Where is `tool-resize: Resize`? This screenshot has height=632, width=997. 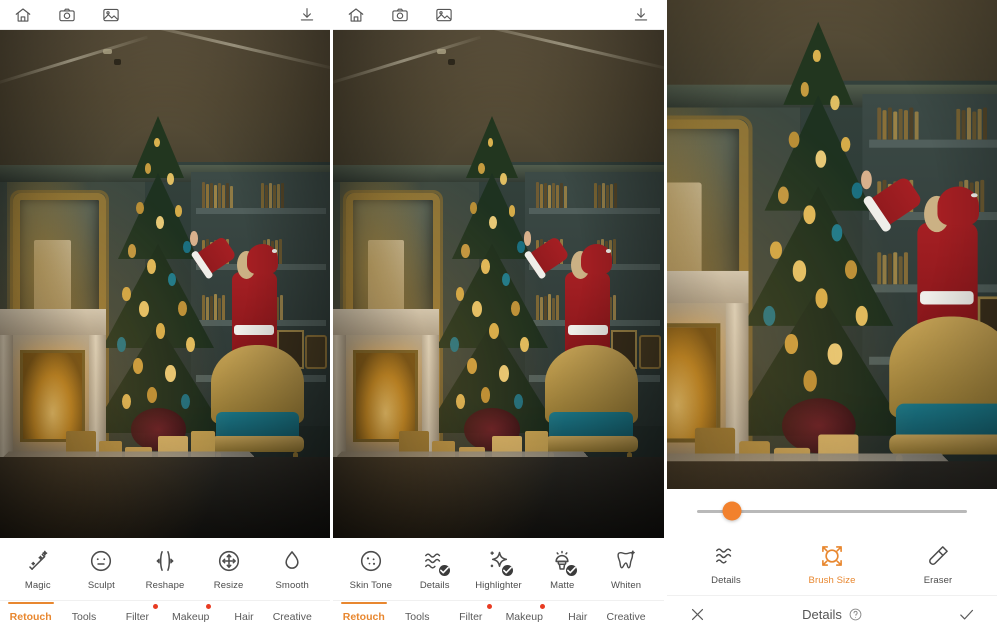
tool-resize: Resize is located at coordinates (229, 569).